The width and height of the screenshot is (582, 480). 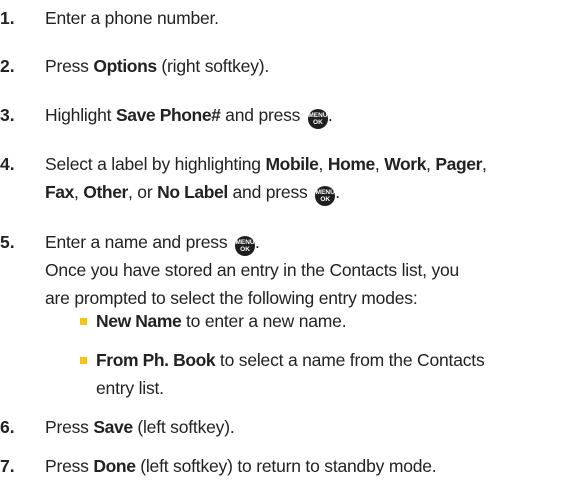 I want to click on step-text-part: Enter a phone number., so click(x=132, y=18).